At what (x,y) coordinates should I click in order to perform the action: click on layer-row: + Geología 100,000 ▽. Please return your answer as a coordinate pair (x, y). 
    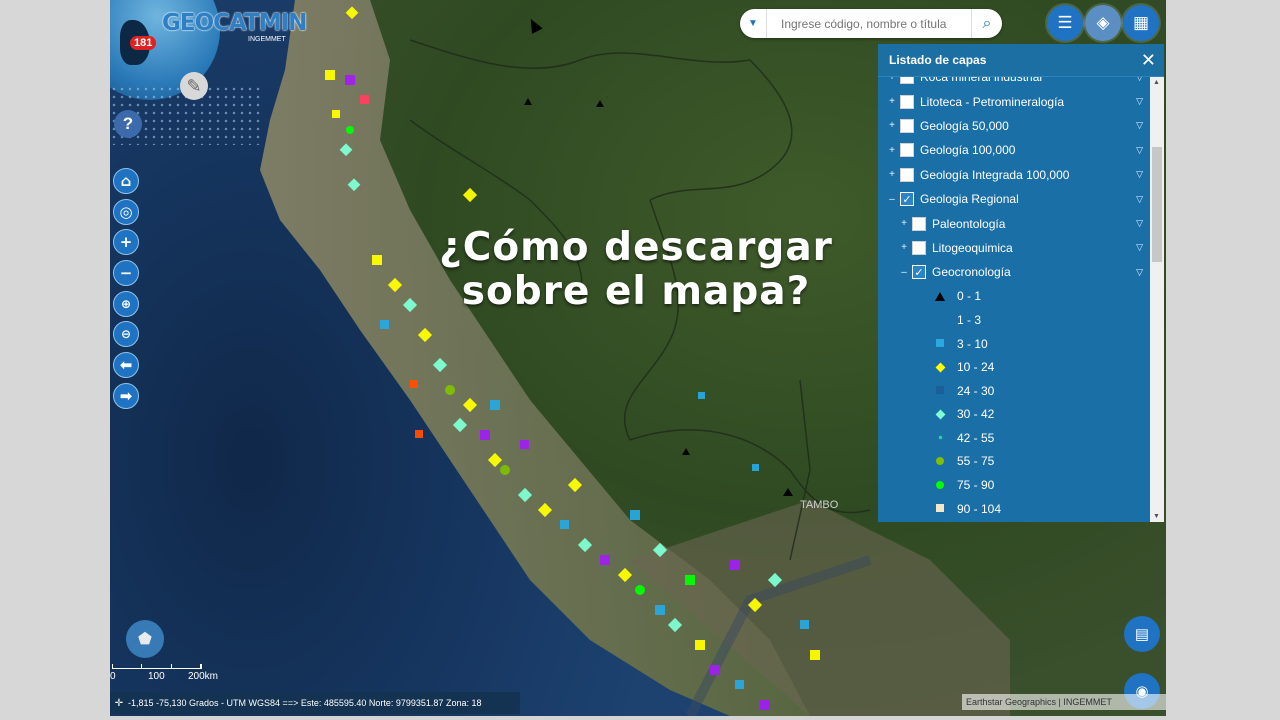
    Looking at the image, I should click on (1014, 150).